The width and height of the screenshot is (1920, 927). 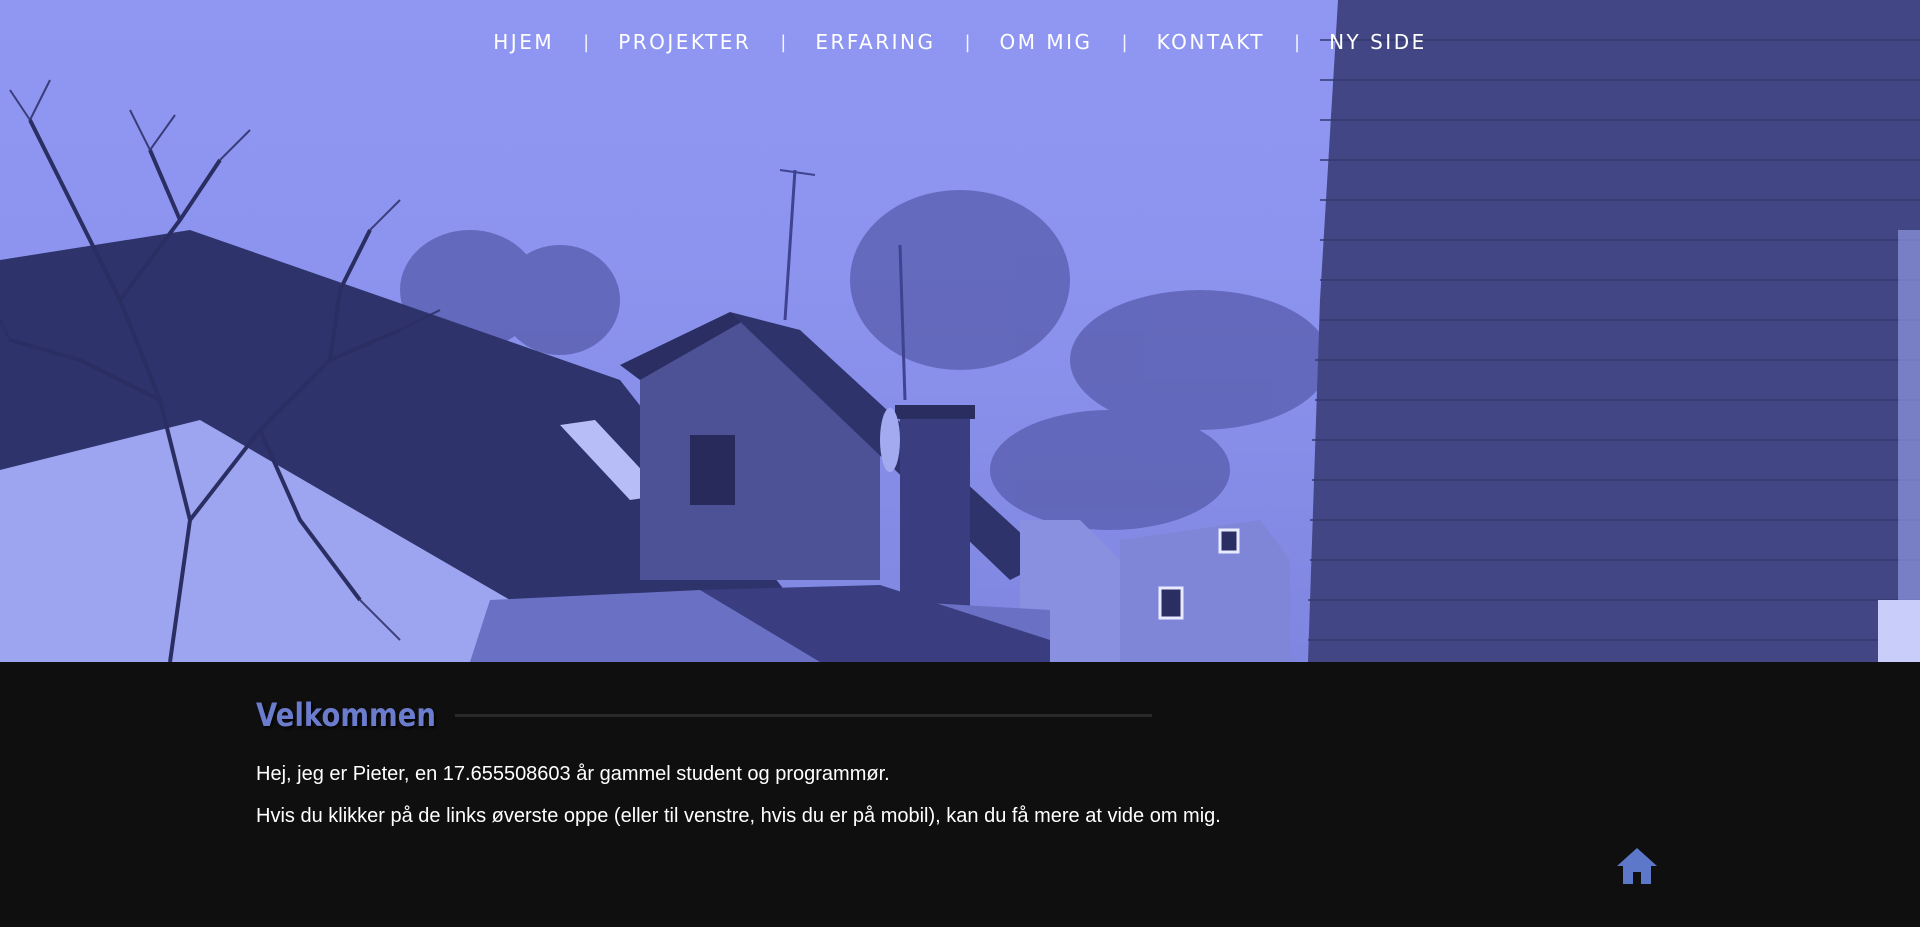 I want to click on welcome-heading-row: Velkommen, so click(x=704, y=715).